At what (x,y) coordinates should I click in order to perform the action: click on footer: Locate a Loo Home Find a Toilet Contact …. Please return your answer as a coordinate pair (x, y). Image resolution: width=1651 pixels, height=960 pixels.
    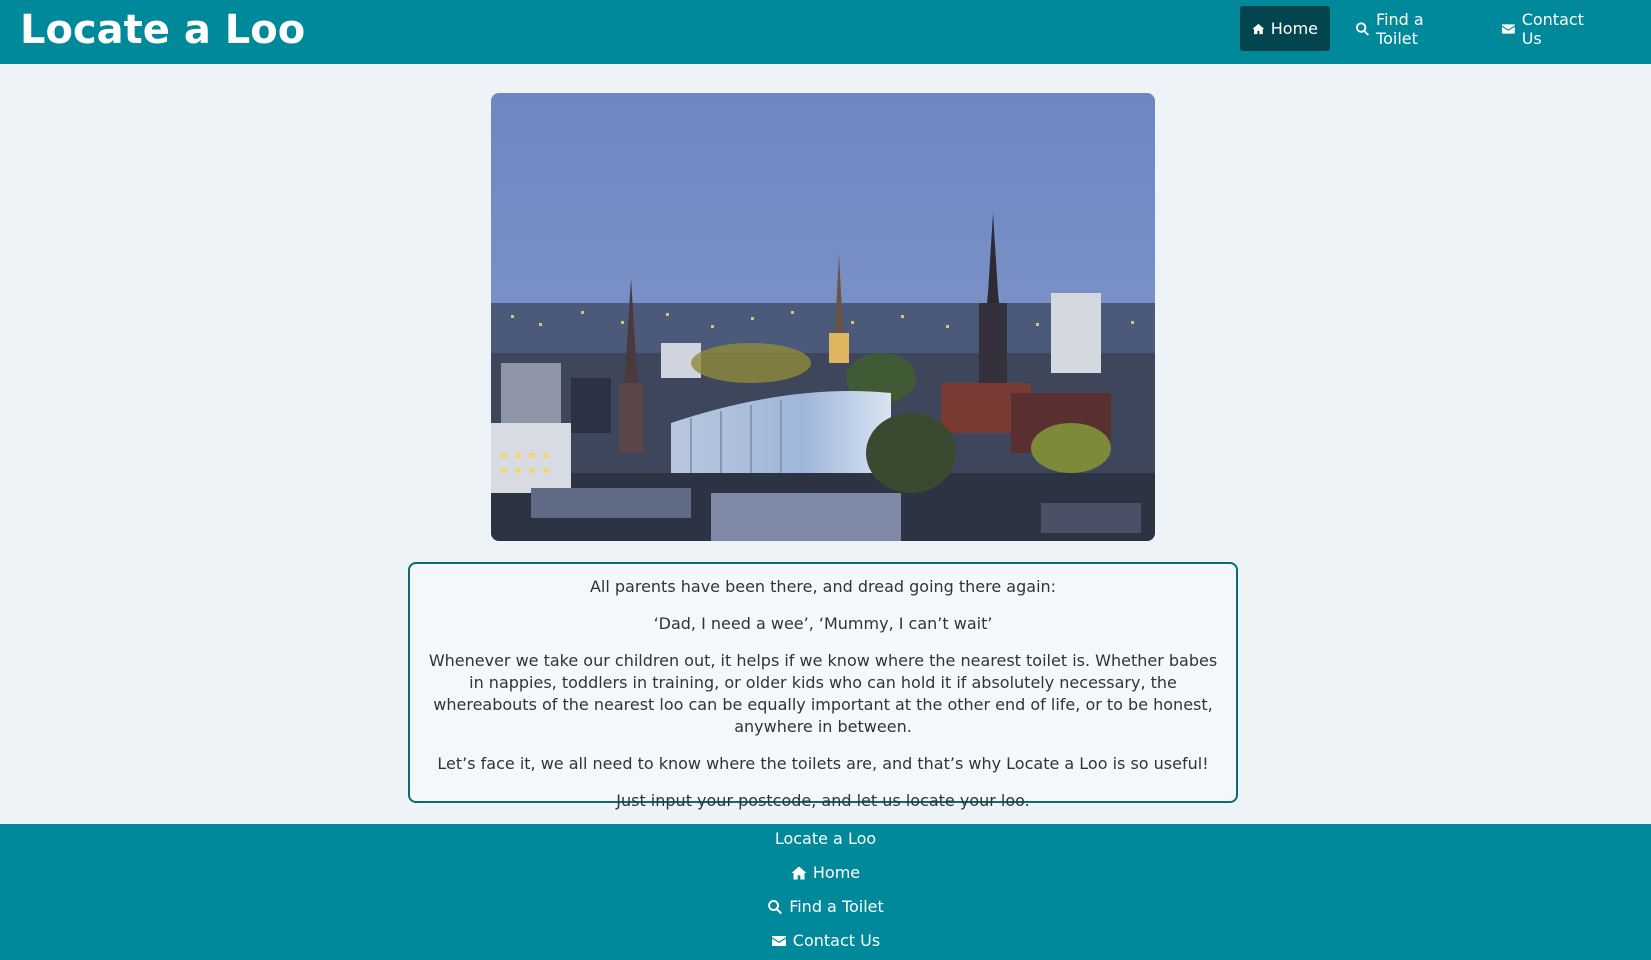
    Looking at the image, I should click on (825, 892).